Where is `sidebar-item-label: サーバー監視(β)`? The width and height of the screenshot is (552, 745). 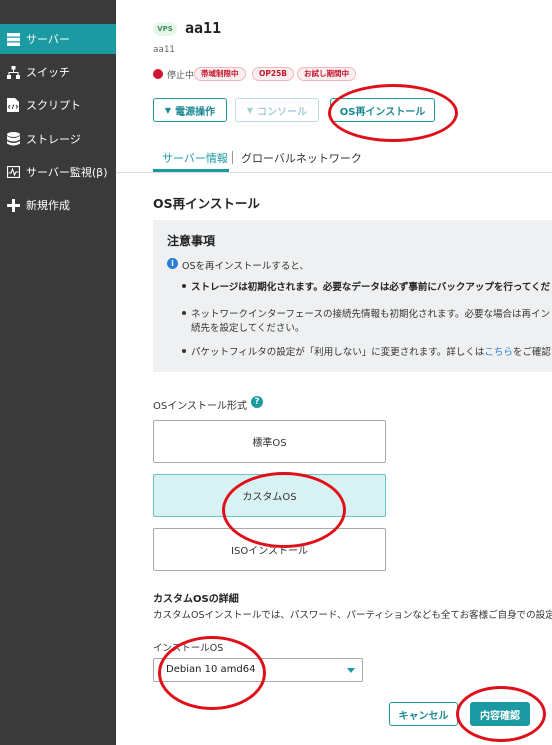 sidebar-item-label: サーバー監視(β) is located at coordinates (67, 172).